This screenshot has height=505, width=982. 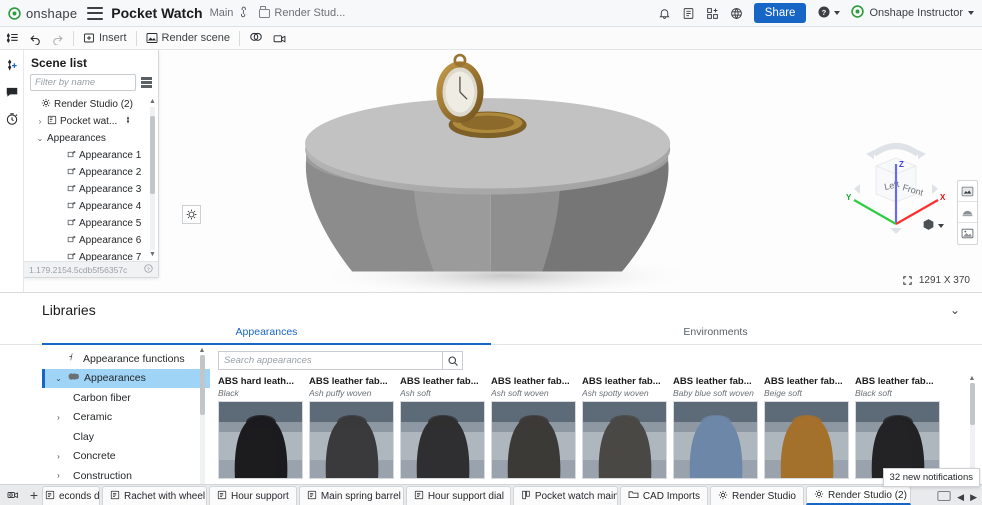 What do you see at coordinates (780, 13) in the screenshot?
I see `share-button: Share` at bounding box center [780, 13].